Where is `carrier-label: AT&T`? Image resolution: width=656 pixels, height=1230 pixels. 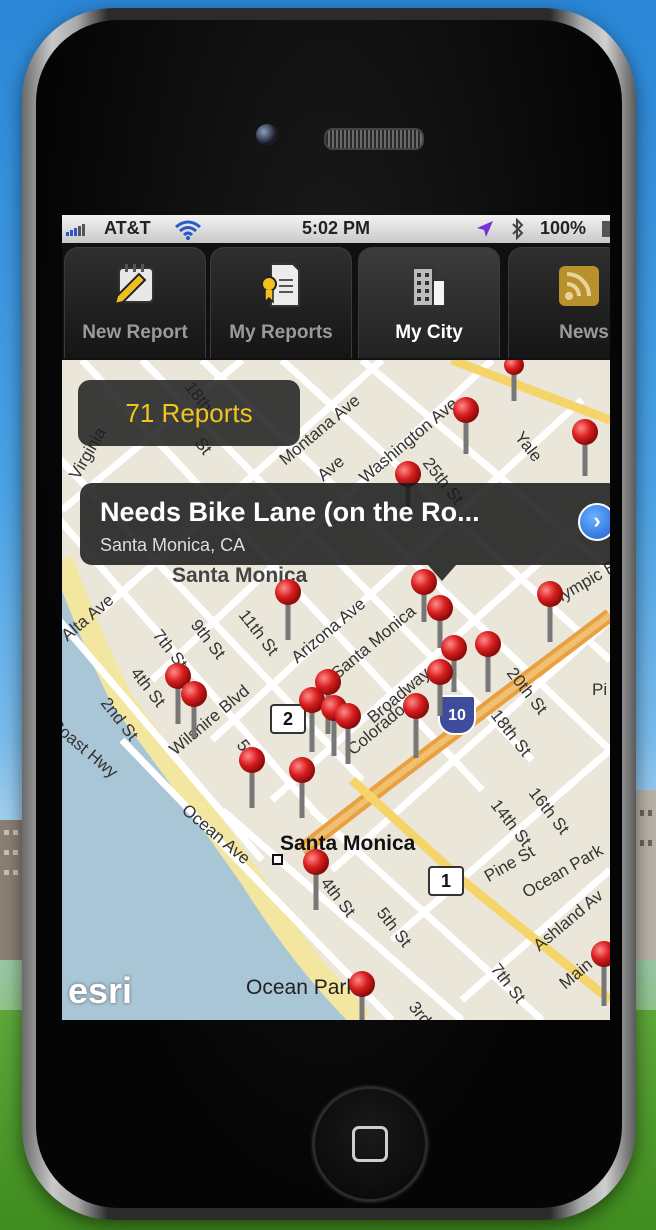 carrier-label: AT&T is located at coordinates (127, 228).